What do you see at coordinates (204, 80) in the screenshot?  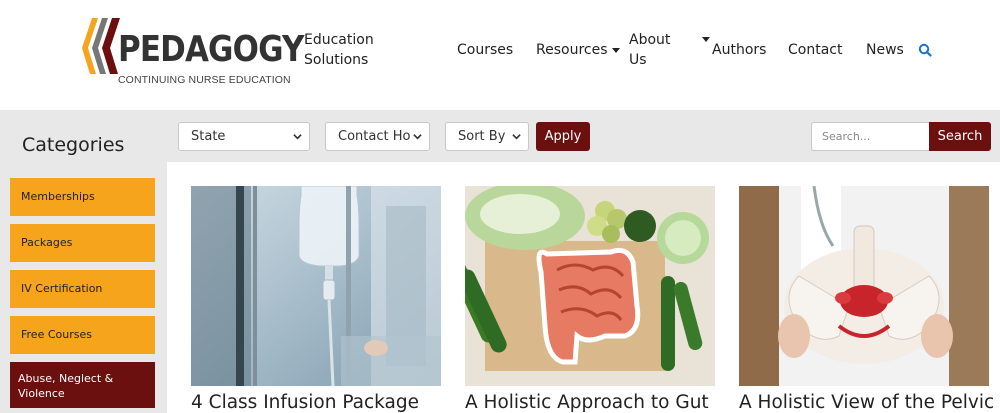 I see `logo-subtitle: CONTINUING NURSE EDUCATION` at bounding box center [204, 80].